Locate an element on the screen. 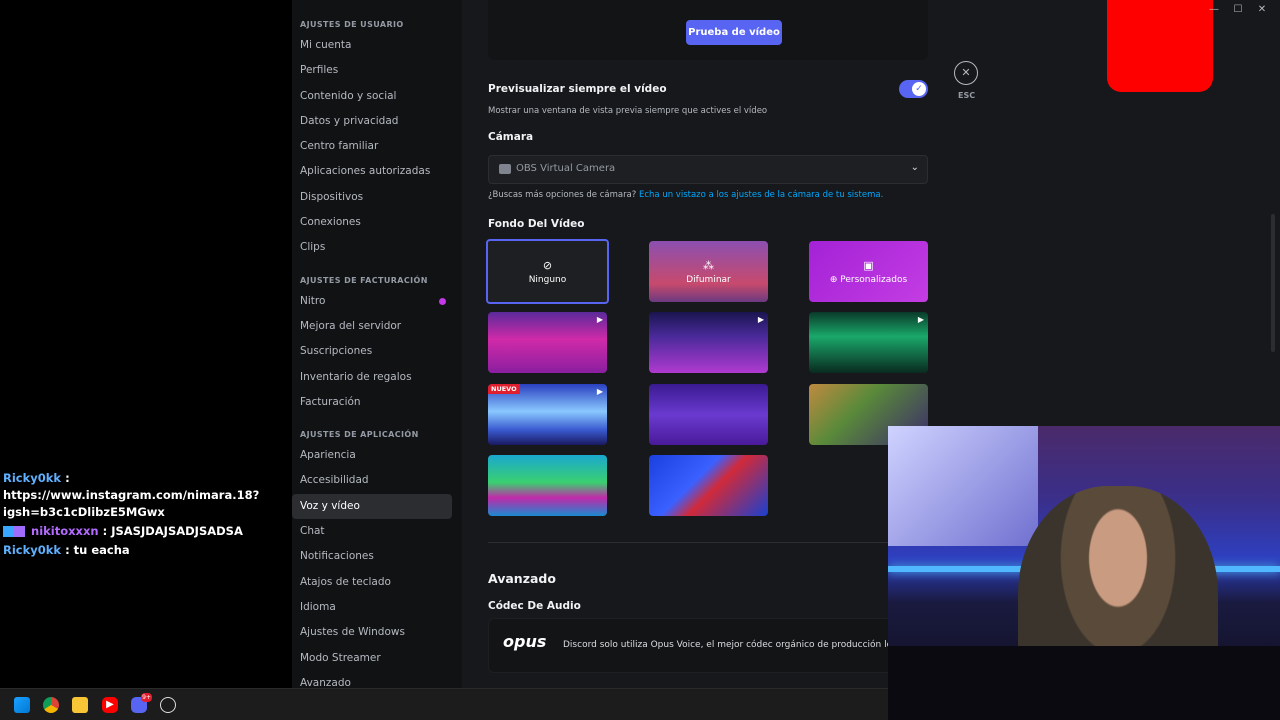 The height and width of the screenshot is (720, 1280). discord-notification-badge: 9+ is located at coordinates (146, 697).